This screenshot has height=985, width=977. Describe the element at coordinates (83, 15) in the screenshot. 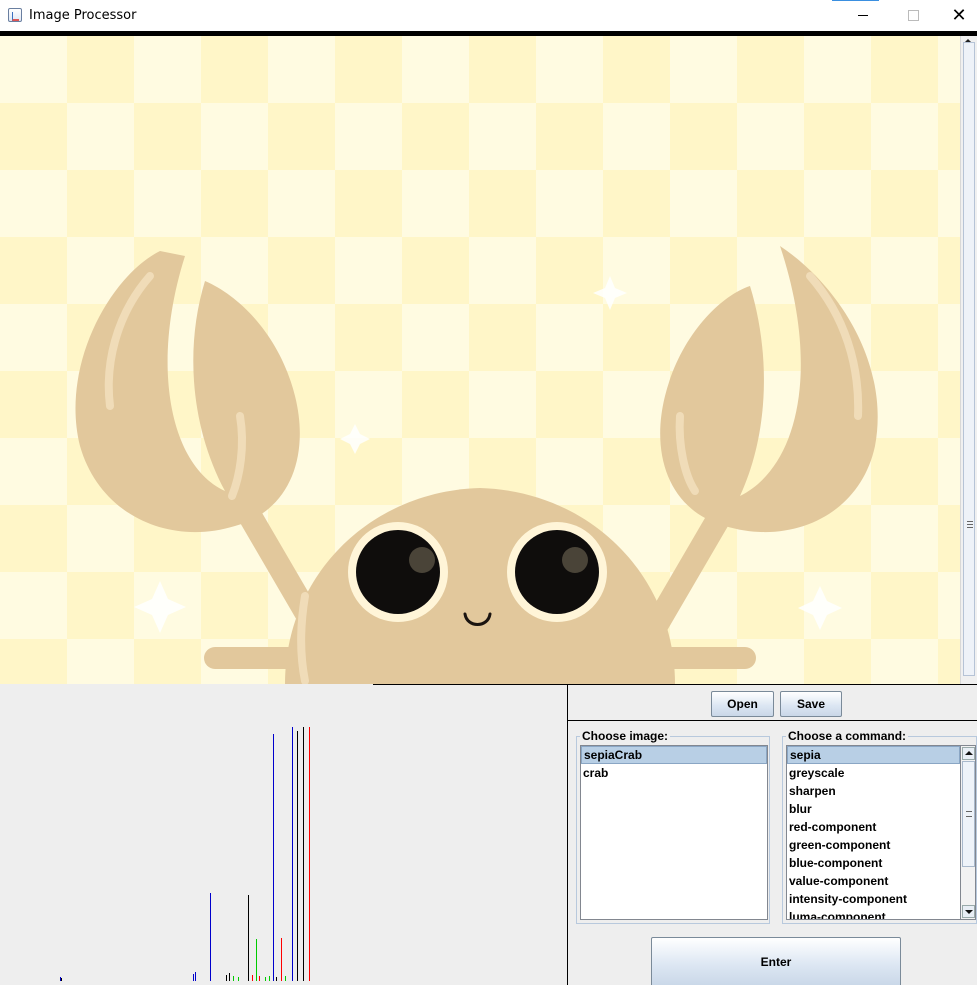

I see `window-title: Image Processor` at that location.